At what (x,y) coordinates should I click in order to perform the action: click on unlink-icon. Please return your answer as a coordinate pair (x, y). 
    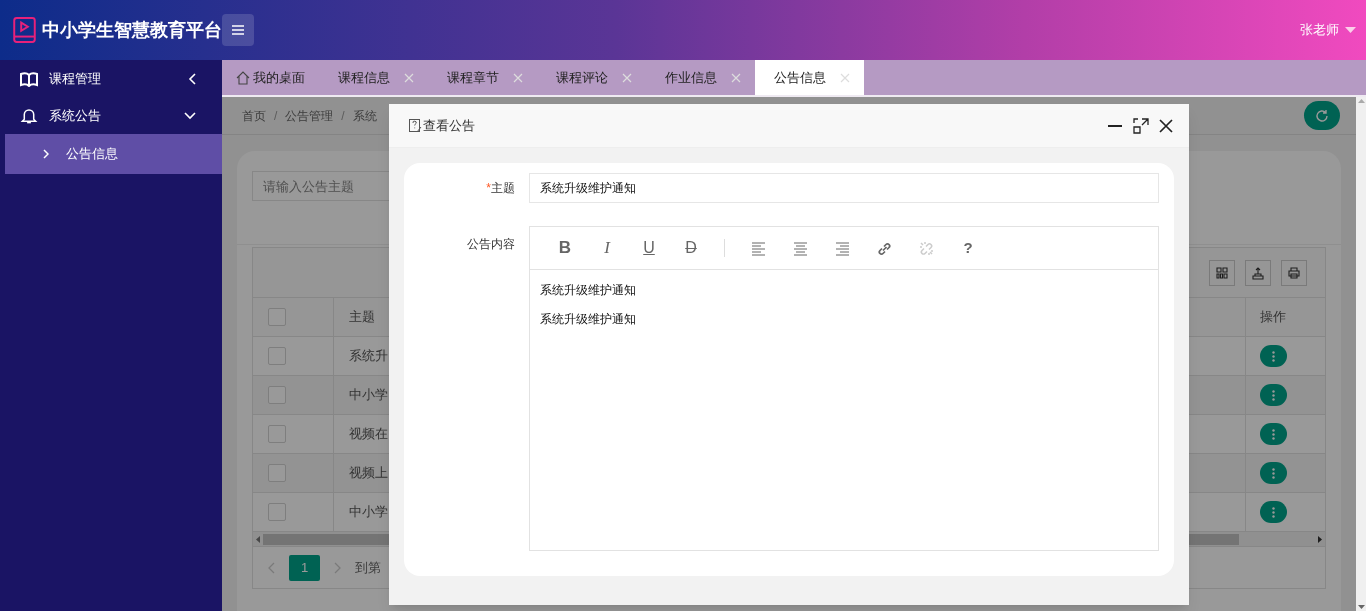
    Looking at the image, I should click on (926, 248).